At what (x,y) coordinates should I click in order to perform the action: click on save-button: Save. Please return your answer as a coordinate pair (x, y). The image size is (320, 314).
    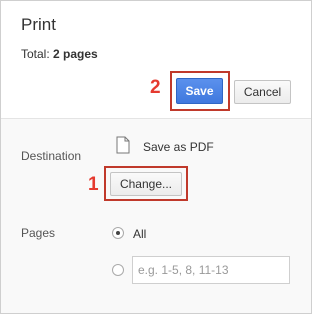
    Looking at the image, I should click on (199, 91).